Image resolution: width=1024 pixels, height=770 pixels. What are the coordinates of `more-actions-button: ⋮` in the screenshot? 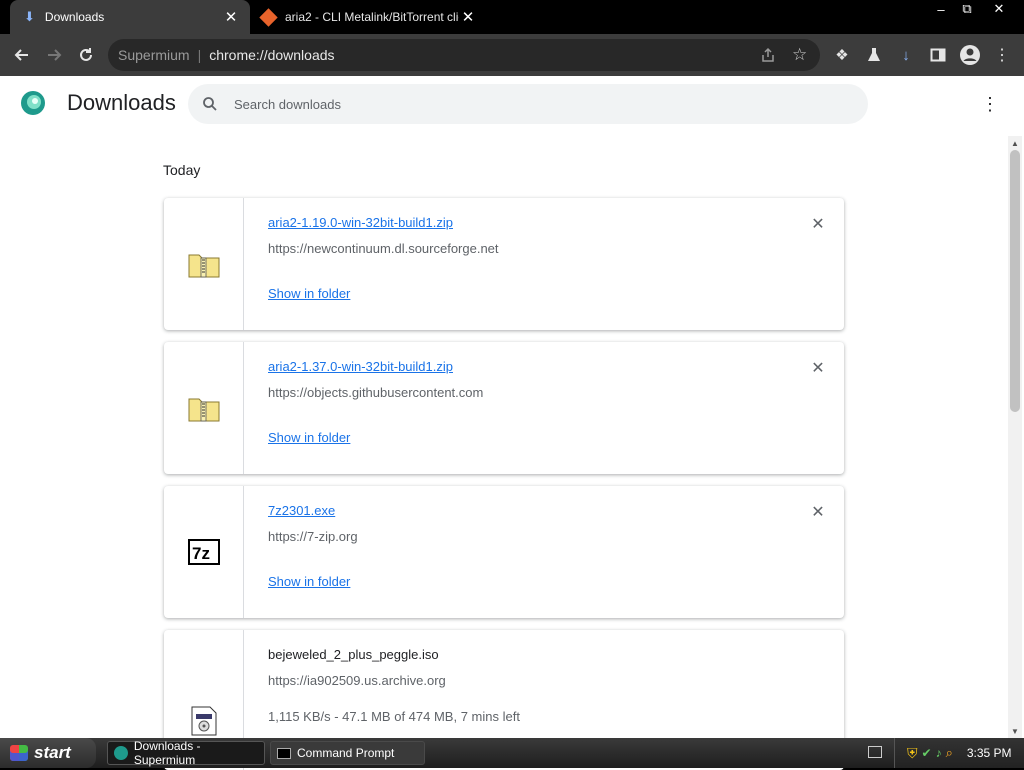 It's located at (990, 104).